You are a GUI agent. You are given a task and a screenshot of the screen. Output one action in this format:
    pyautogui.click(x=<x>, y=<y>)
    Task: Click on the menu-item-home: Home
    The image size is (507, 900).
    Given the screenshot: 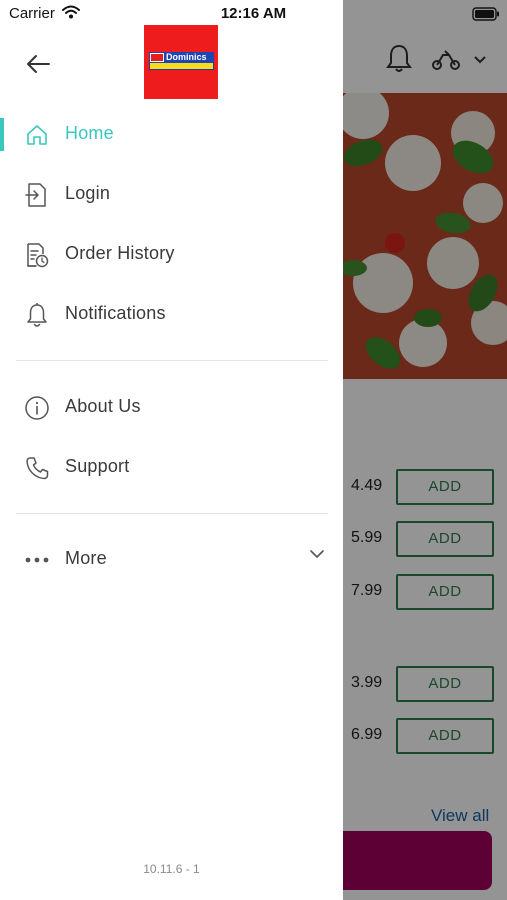 What is the action you would take?
    pyautogui.click(x=171, y=134)
    